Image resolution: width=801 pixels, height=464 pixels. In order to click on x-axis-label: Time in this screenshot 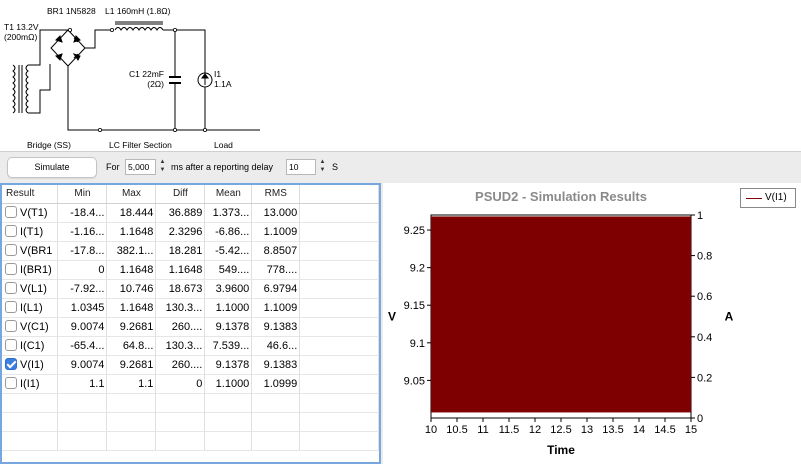, I will do `click(561, 450)`.